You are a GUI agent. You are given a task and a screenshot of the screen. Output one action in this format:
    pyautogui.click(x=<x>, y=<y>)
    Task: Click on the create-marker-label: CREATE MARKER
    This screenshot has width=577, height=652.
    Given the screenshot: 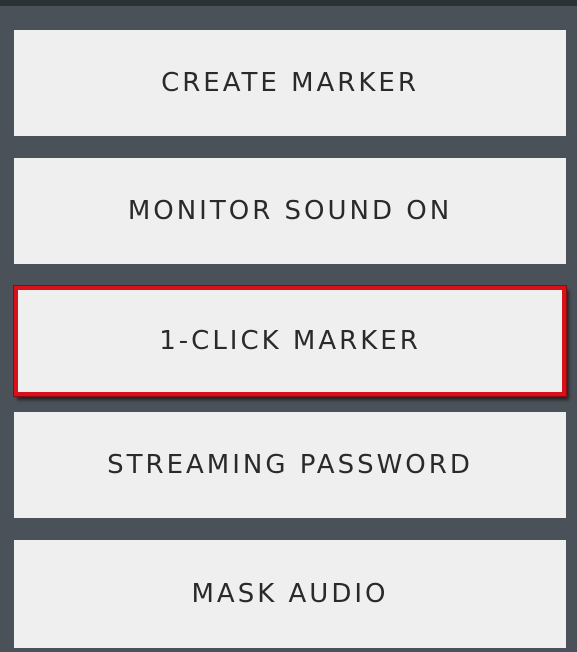 What is the action you would take?
    pyautogui.click(x=290, y=83)
    